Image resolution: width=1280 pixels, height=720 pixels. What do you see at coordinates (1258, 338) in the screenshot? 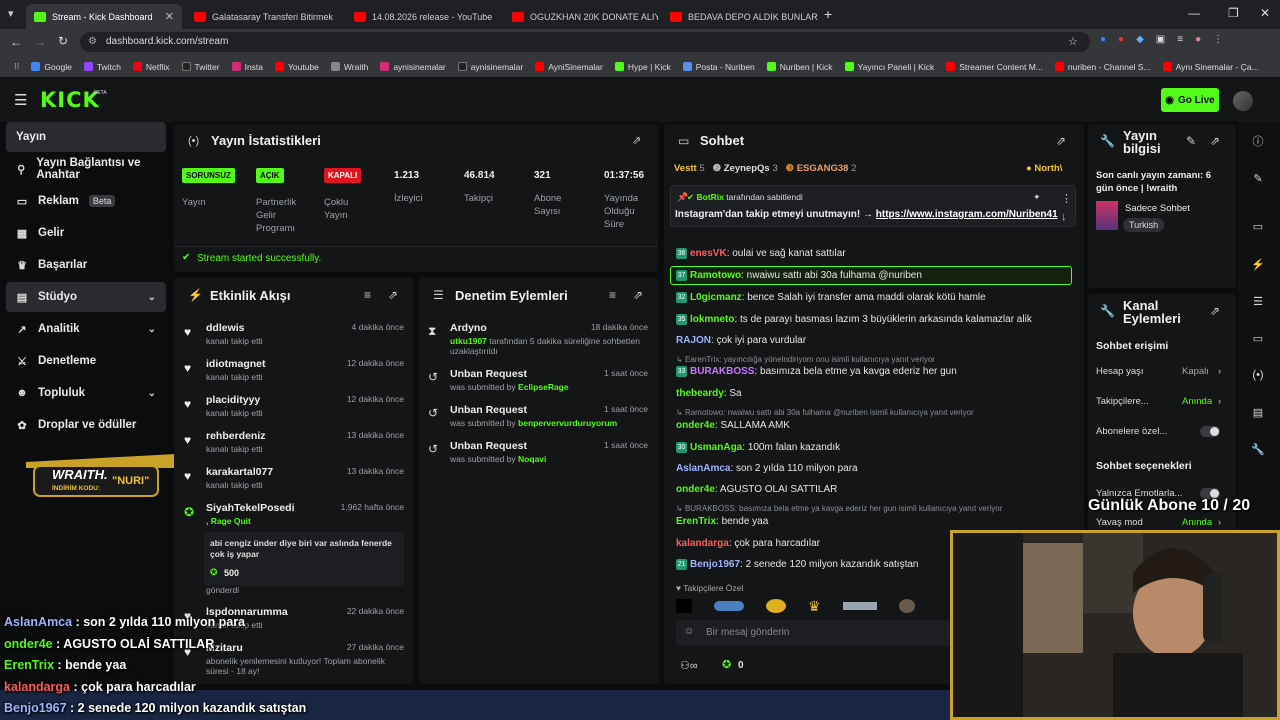
I see `chat-icon: ▭` at bounding box center [1258, 338].